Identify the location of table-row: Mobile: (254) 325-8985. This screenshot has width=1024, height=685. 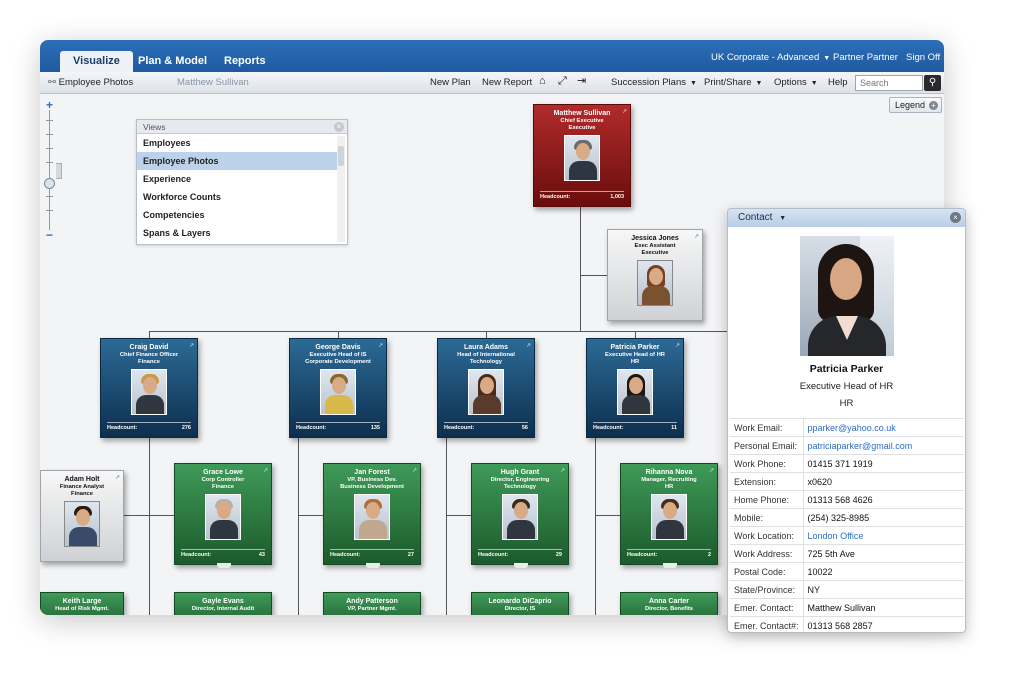
(847, 517).